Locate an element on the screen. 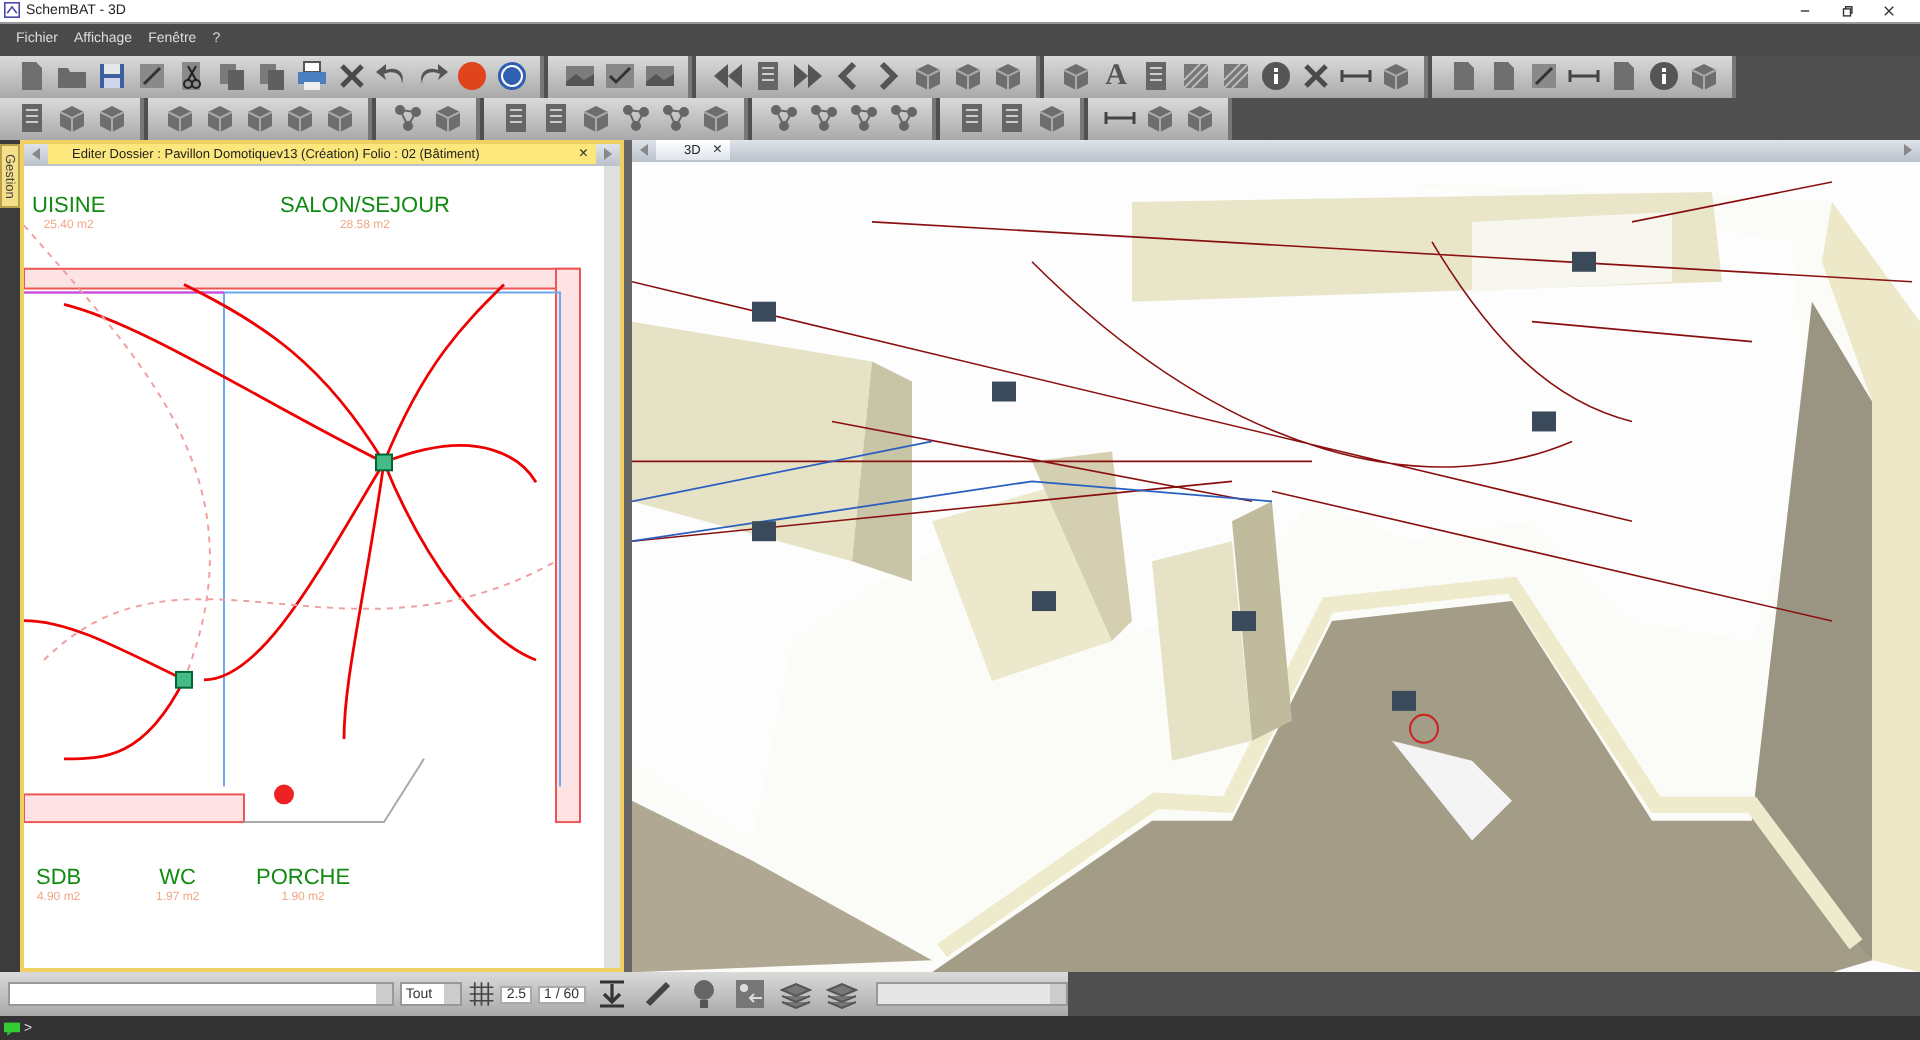  room-name: UISINE is located at coordinates (69, 206).